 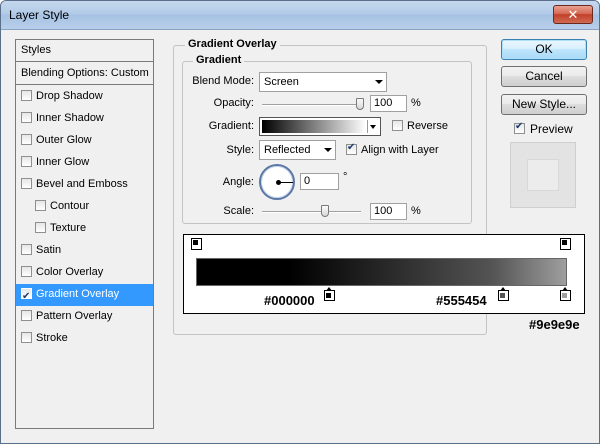 I want to click on style-item-inner-glow: Inner Glow, so click(x=84, y=163).